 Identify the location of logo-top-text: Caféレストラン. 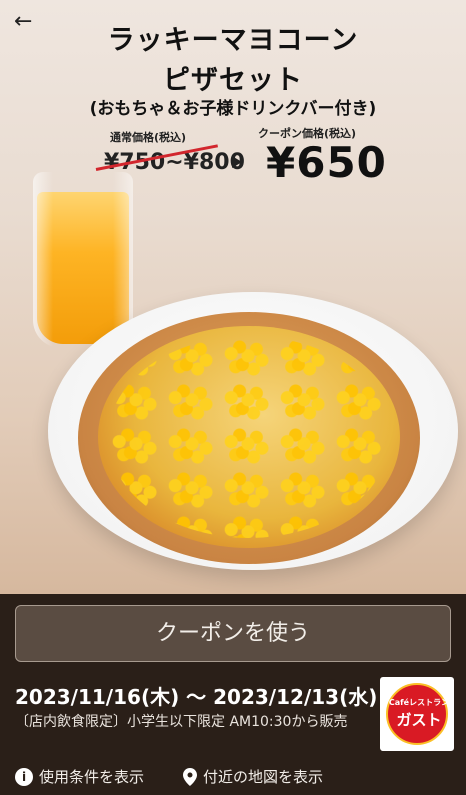
(419, 702).